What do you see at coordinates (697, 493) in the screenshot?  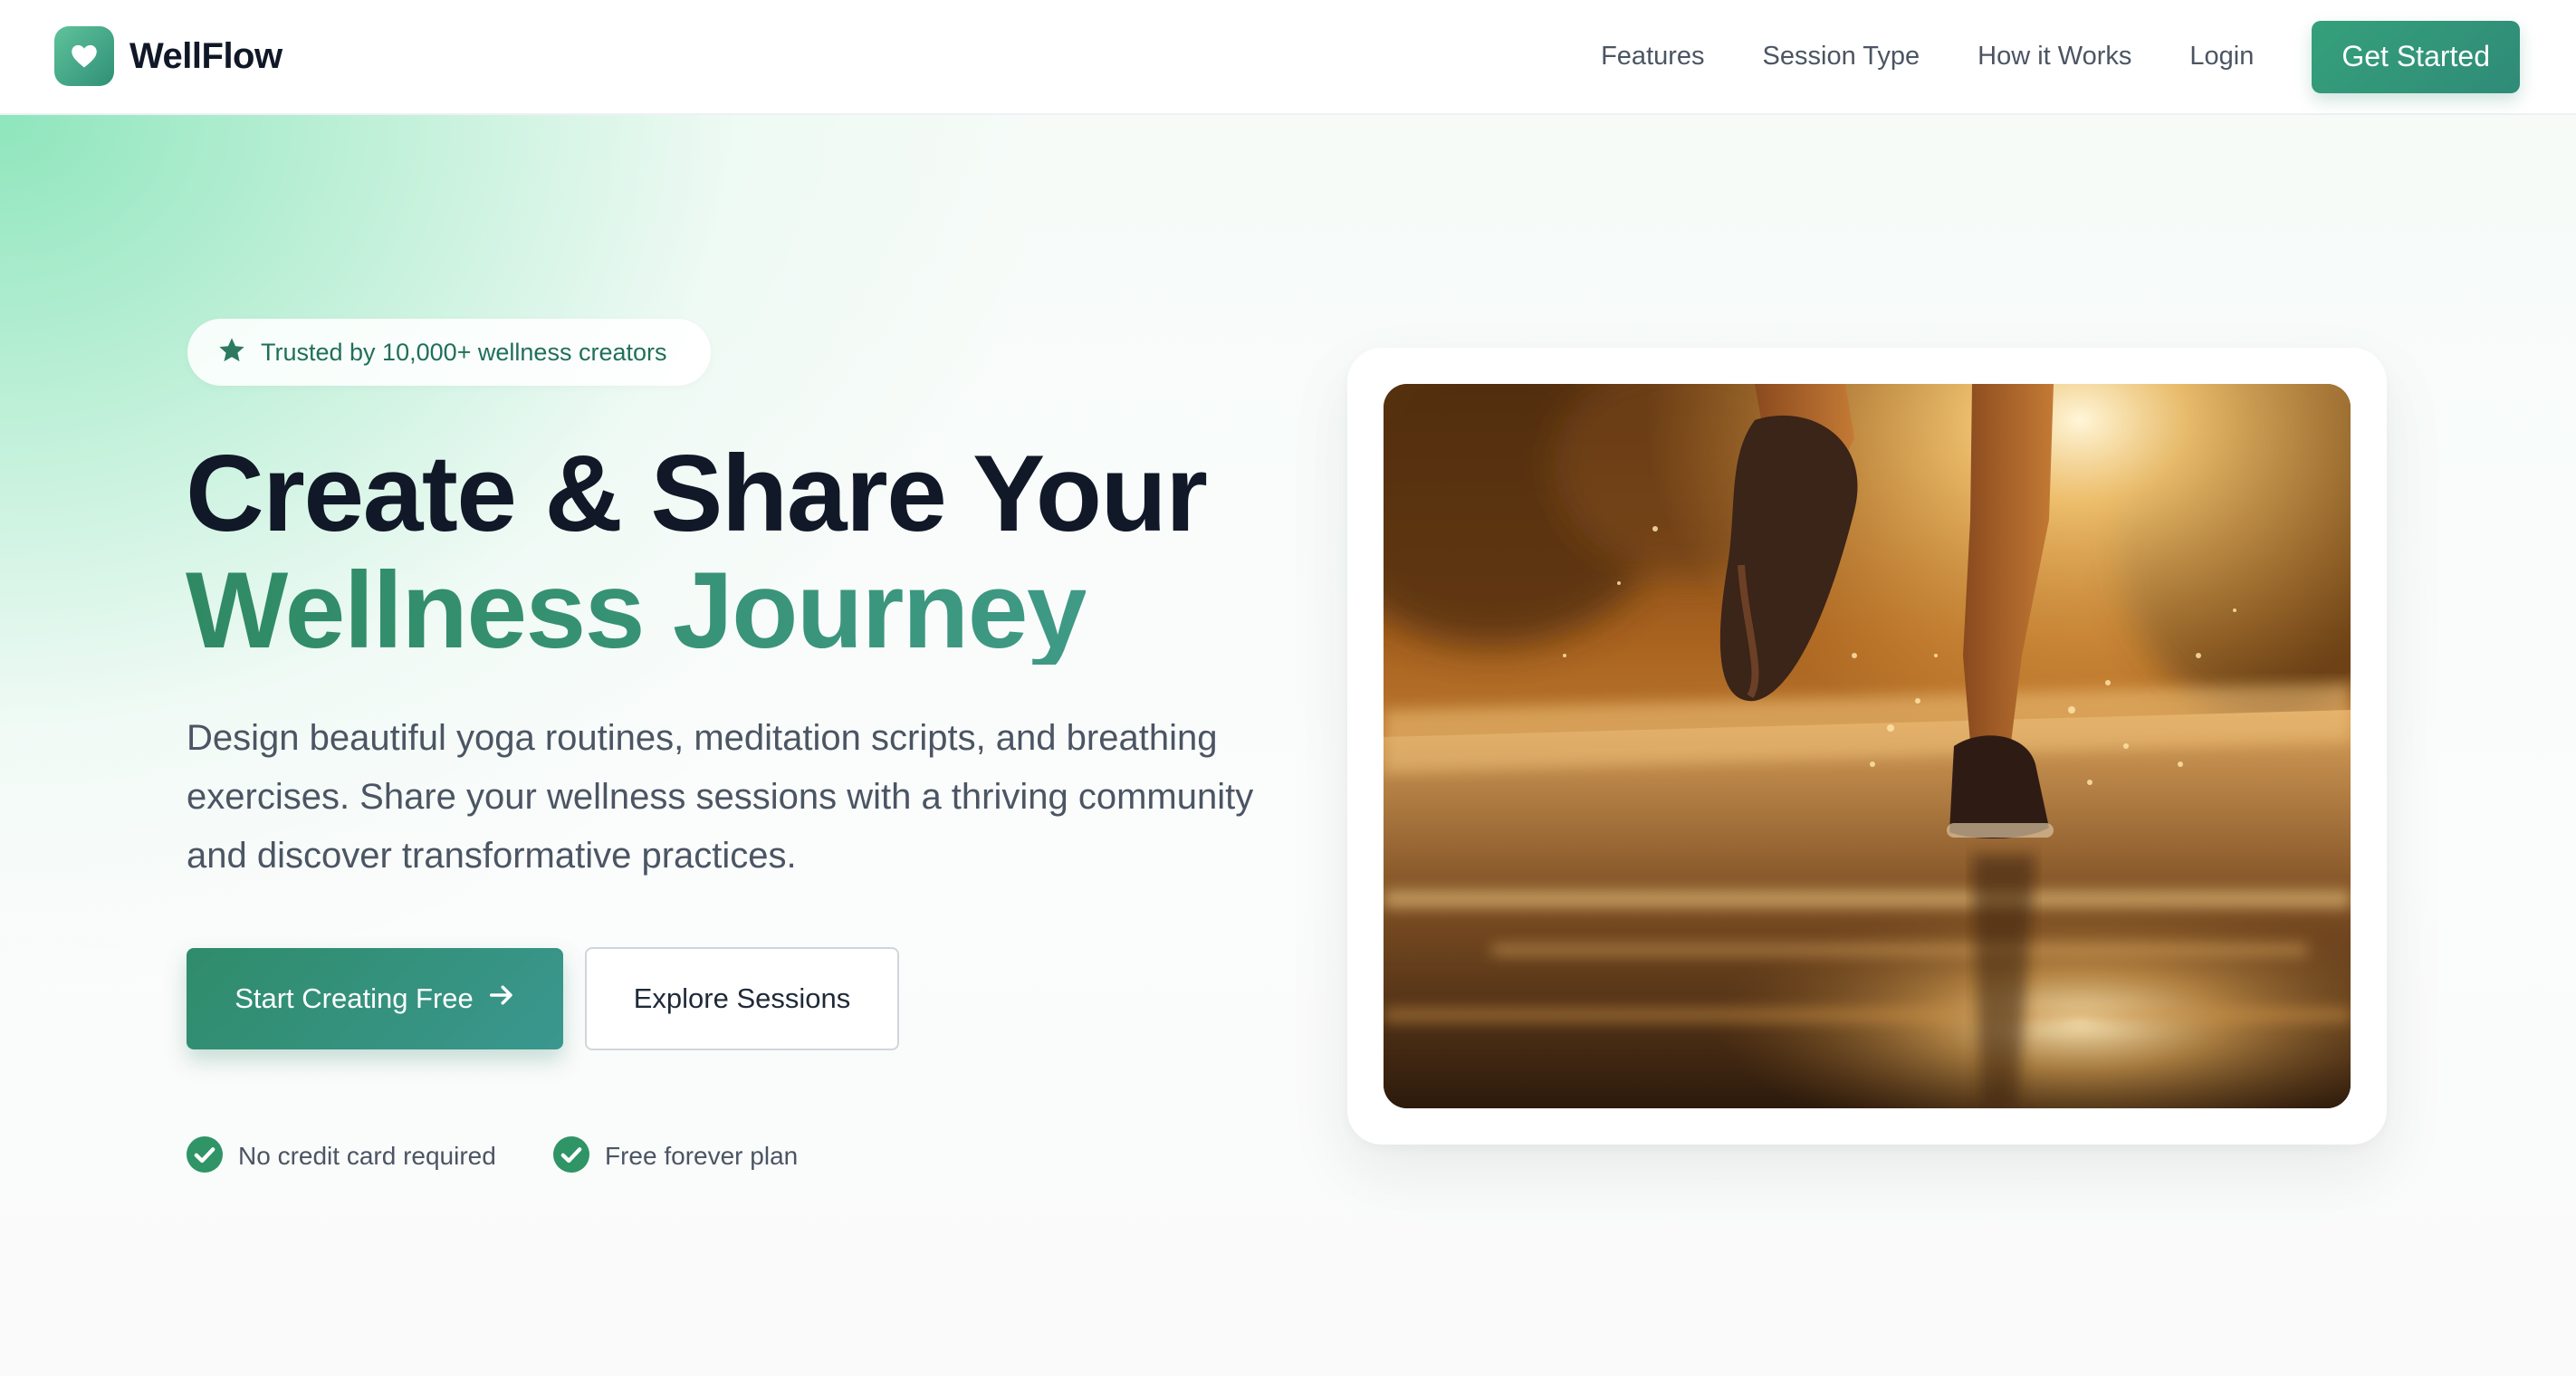 I see `hero-headline-line1: Create & Share Your` at bounding box center [697, 493].